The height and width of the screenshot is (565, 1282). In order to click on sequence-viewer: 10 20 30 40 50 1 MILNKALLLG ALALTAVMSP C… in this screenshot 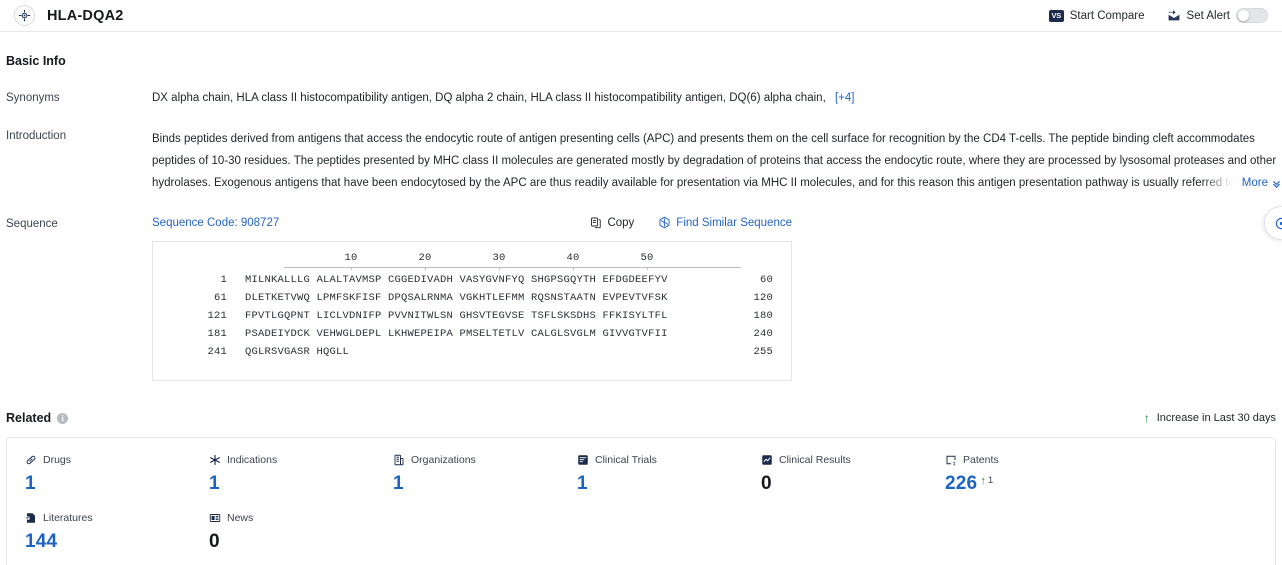, I will do `click(472, 311)`.